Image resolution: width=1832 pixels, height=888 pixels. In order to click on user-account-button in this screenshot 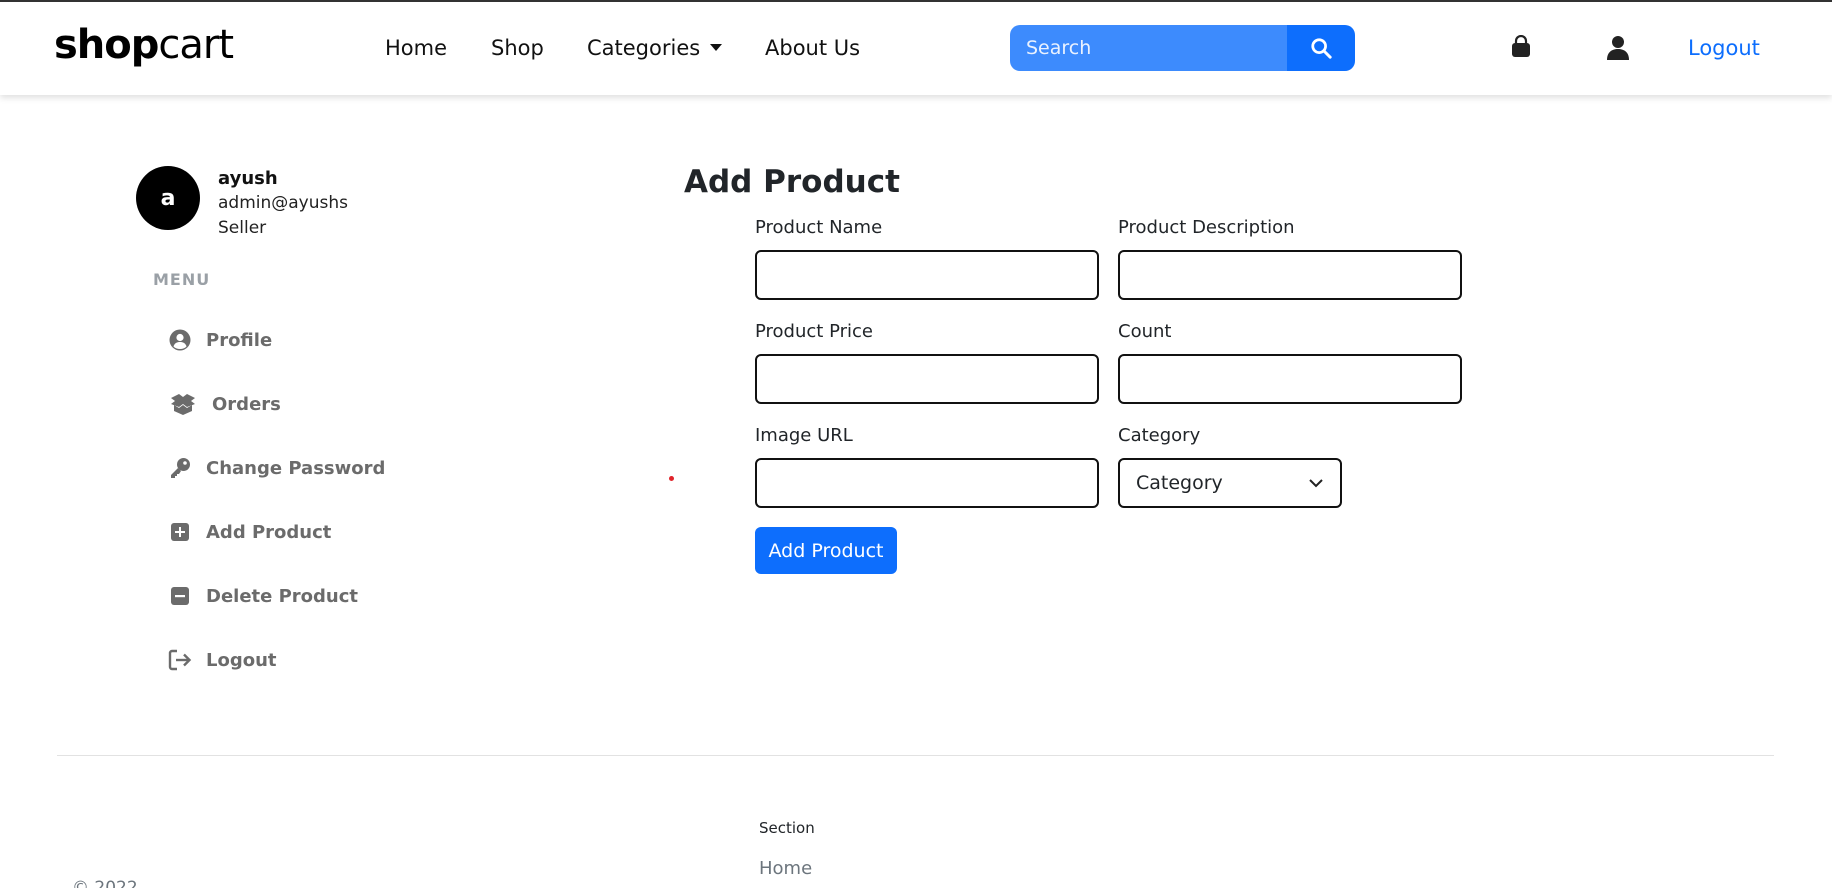, I will do `click(1618, 48)`.